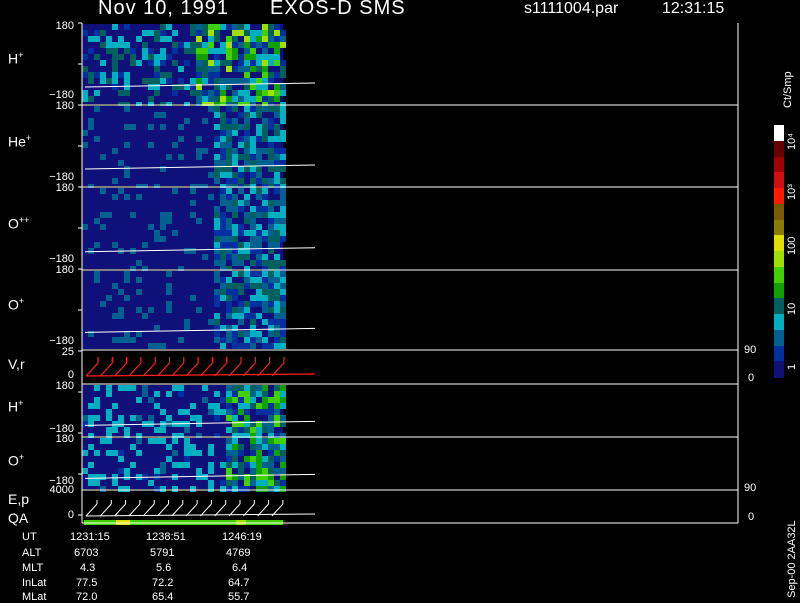 The height and width of the screenshot is (603, 800). I want to click on ephem-value: 72.2, so click(163, 583).